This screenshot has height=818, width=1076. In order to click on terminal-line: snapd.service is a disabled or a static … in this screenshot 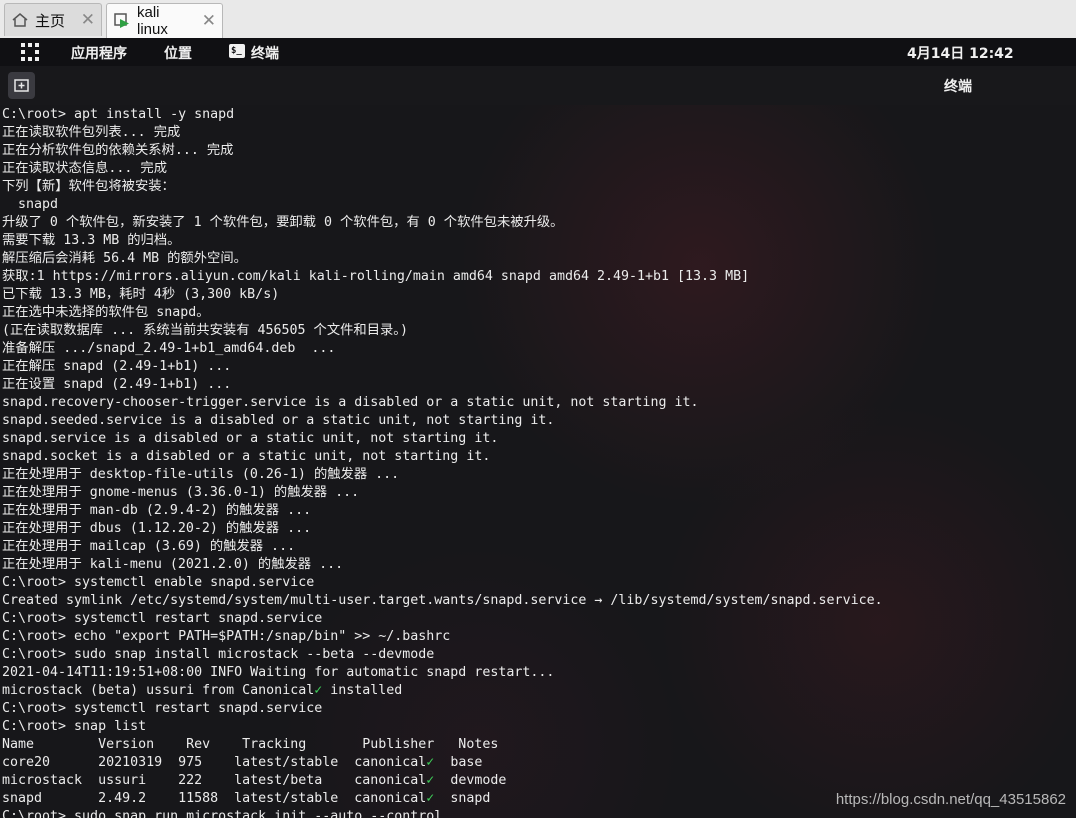, I will do `click(250, 438)`.